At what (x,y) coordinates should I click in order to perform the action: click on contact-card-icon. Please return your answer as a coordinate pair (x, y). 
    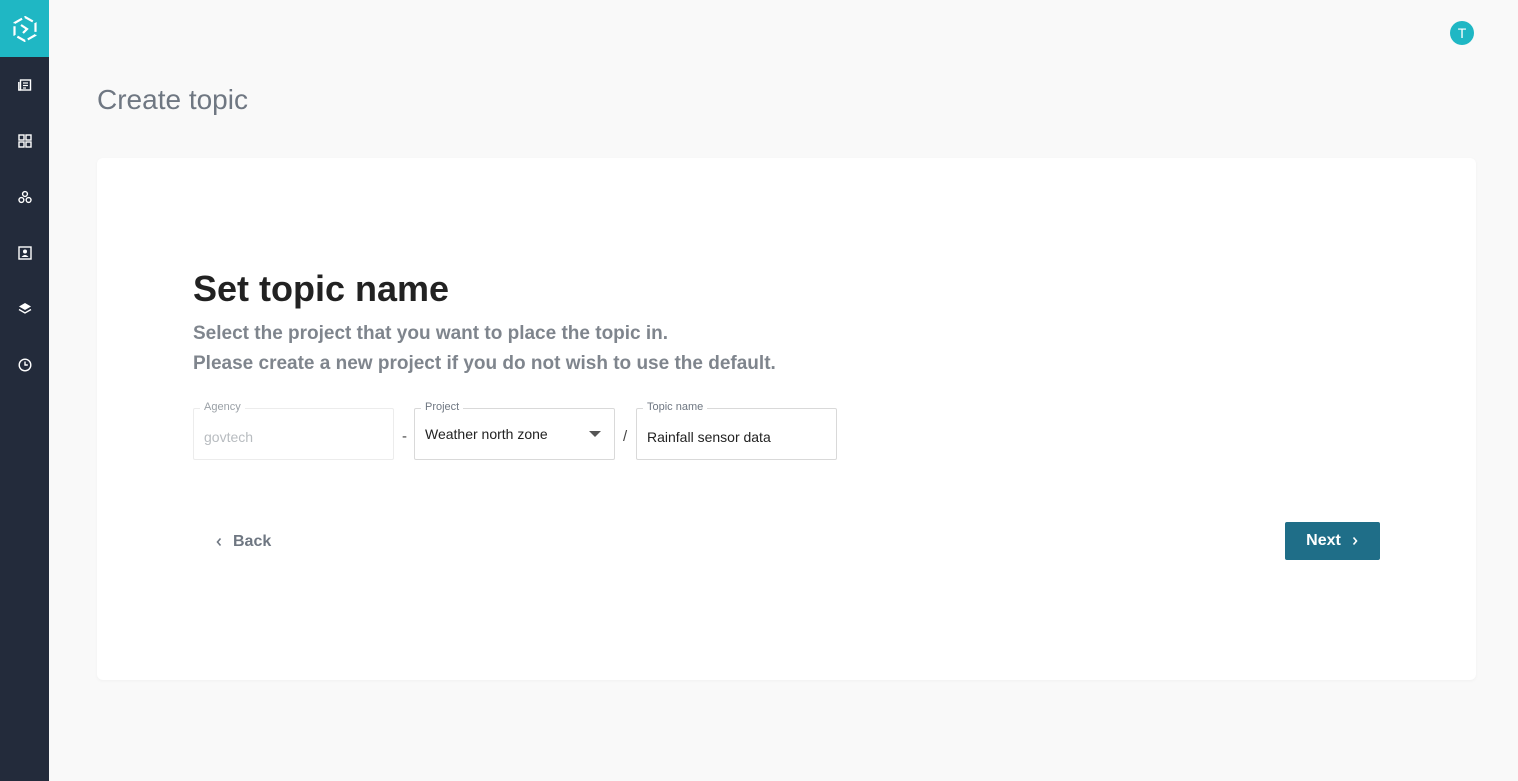
    Looking at the image, I should click on (24, 253).